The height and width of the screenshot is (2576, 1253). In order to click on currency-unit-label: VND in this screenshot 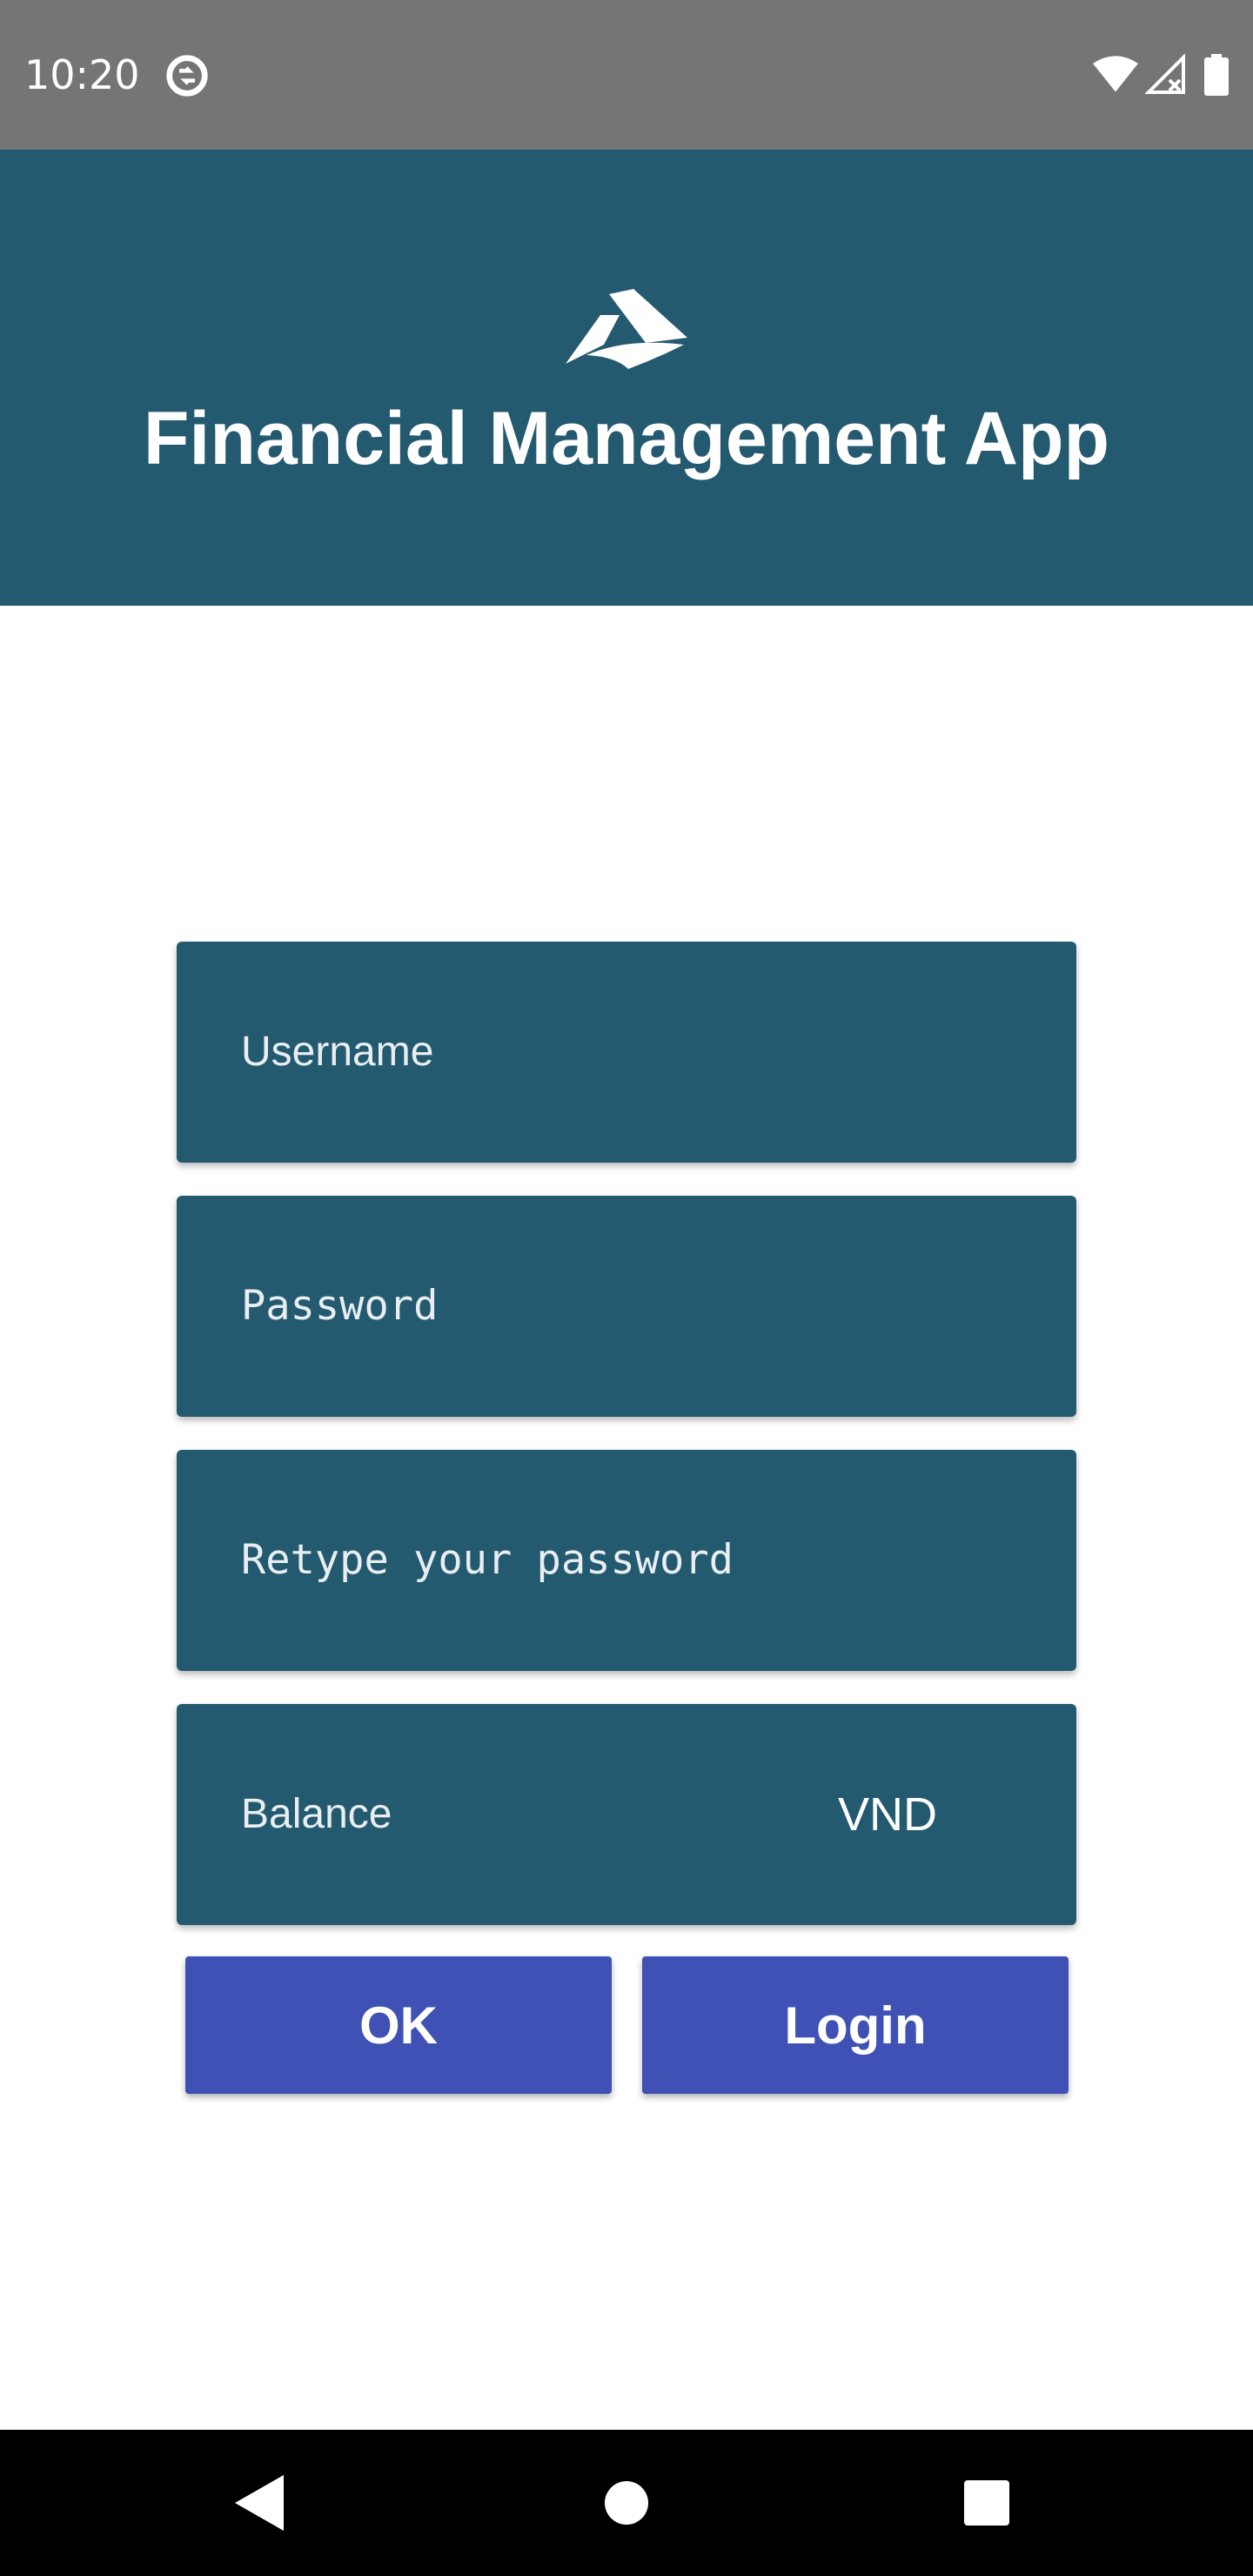, I will do `click(888, 1814)`.